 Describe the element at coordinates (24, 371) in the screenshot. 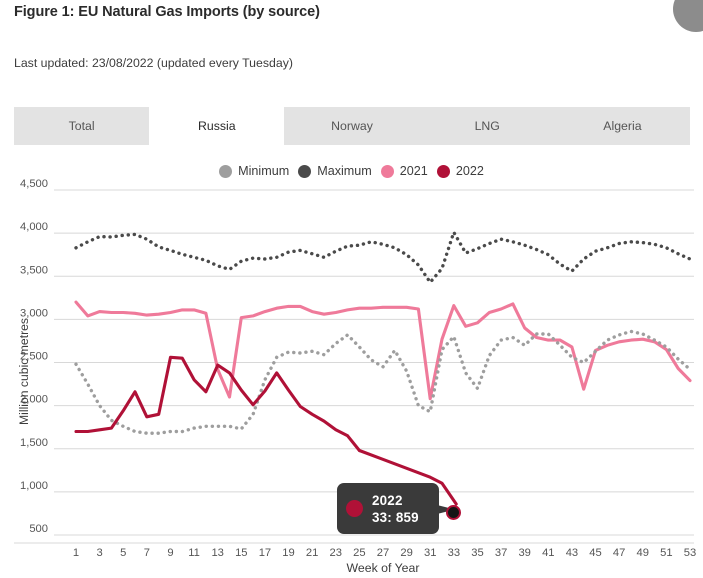

I see `chart-y-axis-label: Million cubic metres` at that location.